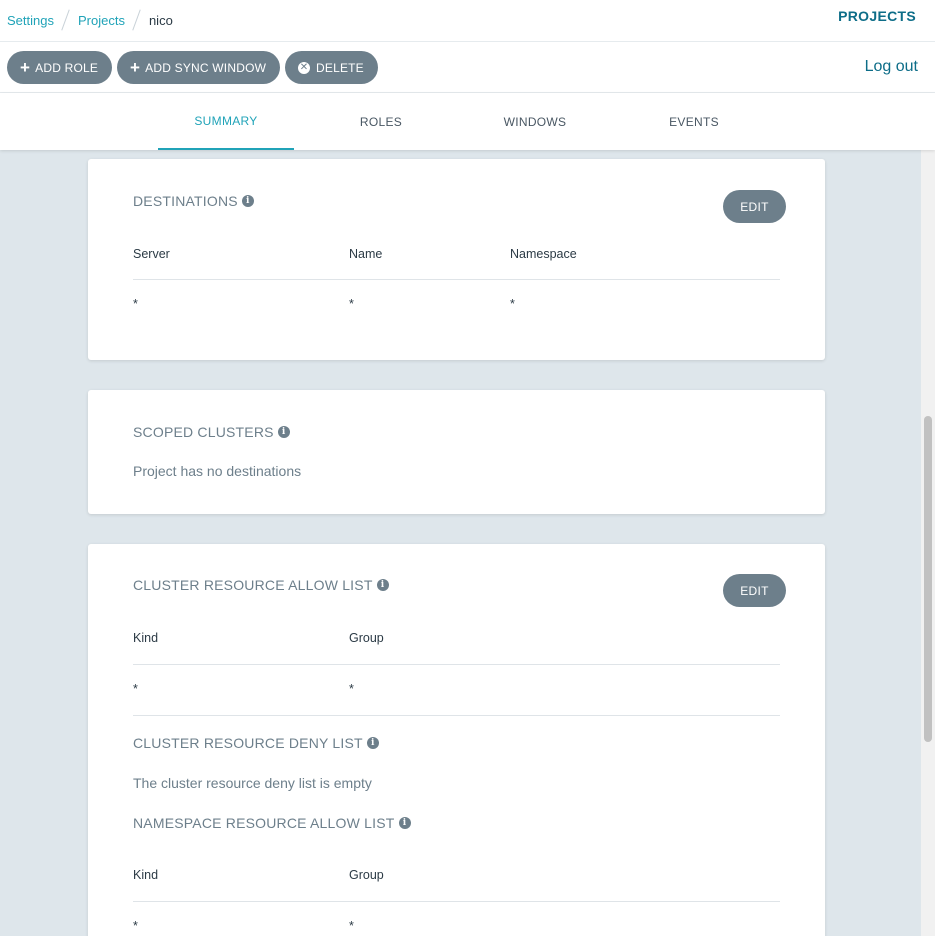 The width and height of the screenshot is (935, 936). Describe the element at coordinates (754, 590) in the screenshot. I see `edit-resources-button: EDIT` at that location.